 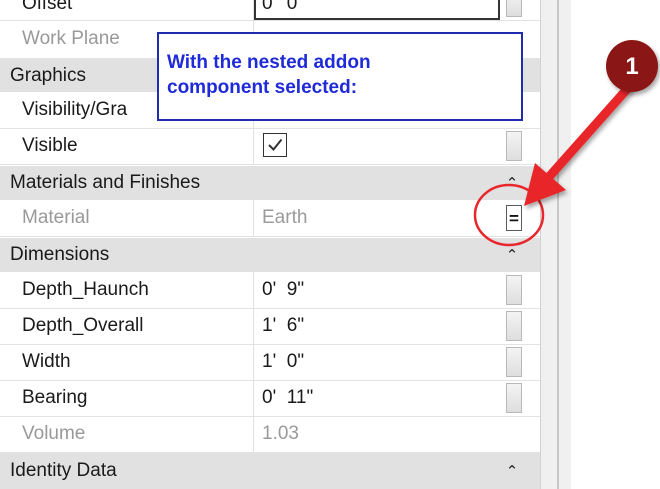 I want to click on property-label-volume: Volume, so click(x=54, y=433).